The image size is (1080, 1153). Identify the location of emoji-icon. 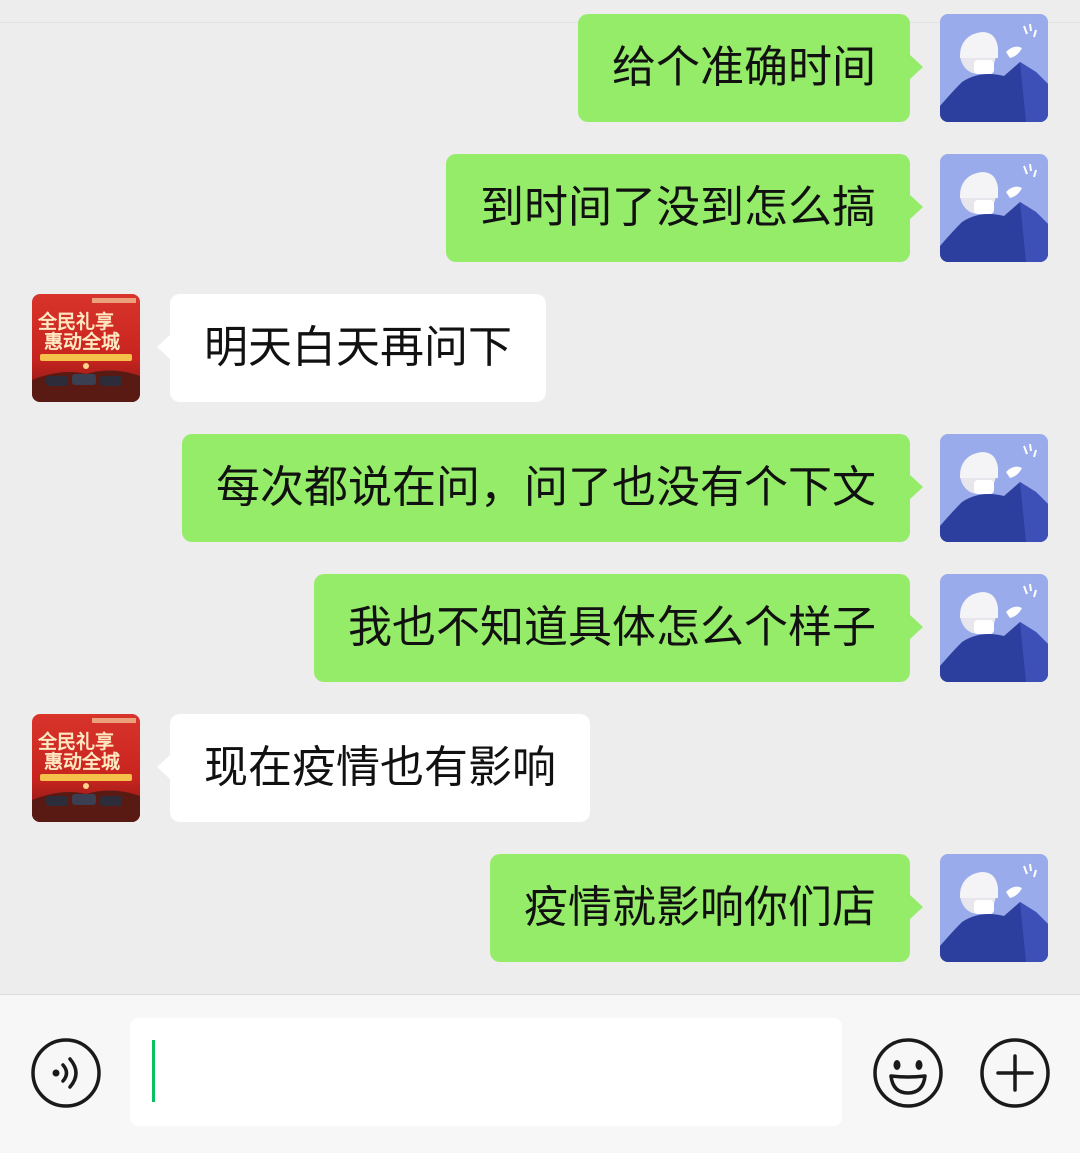
(908, 1073).